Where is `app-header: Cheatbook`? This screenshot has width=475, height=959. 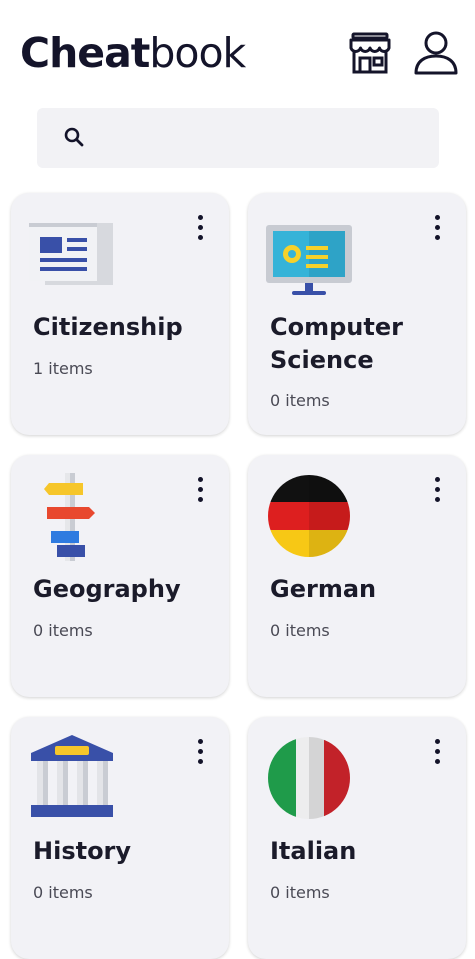
app-header: Cheatbook is located at coordinates (237, 50).